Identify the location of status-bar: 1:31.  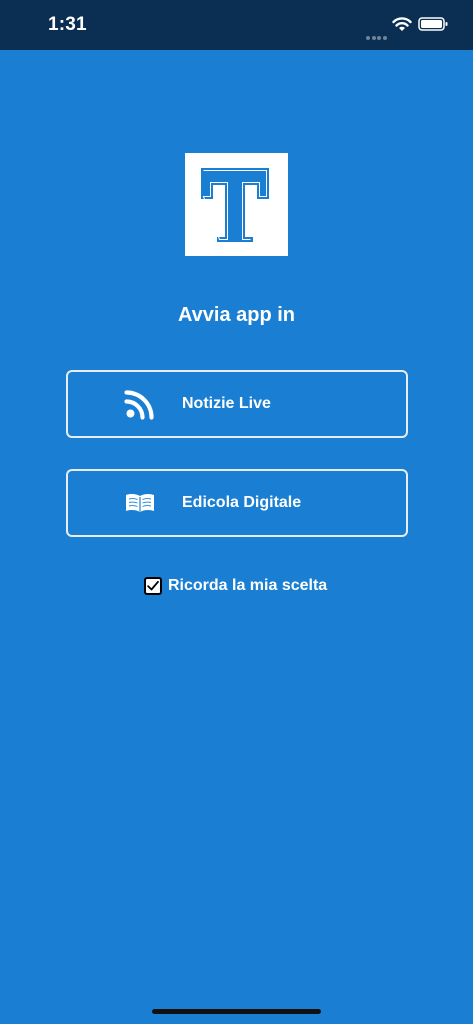
(236, 25).